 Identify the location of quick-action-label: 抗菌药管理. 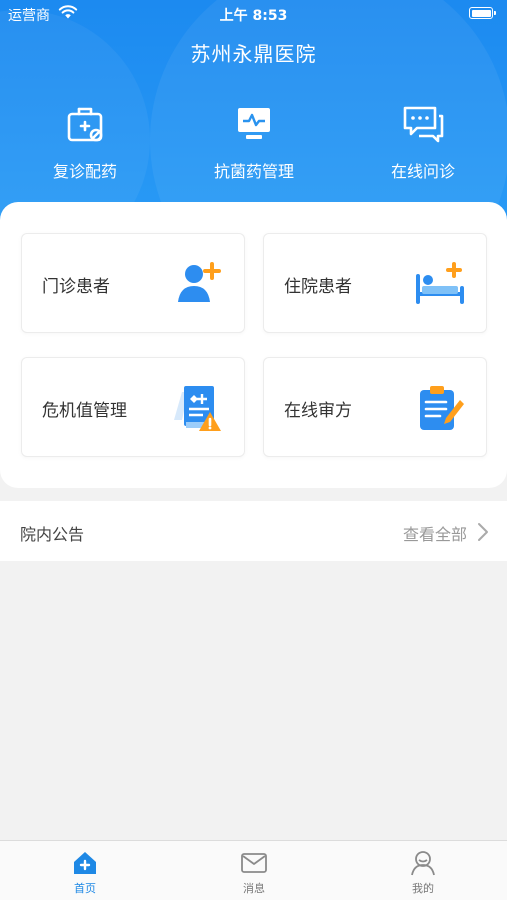
(253, 171).